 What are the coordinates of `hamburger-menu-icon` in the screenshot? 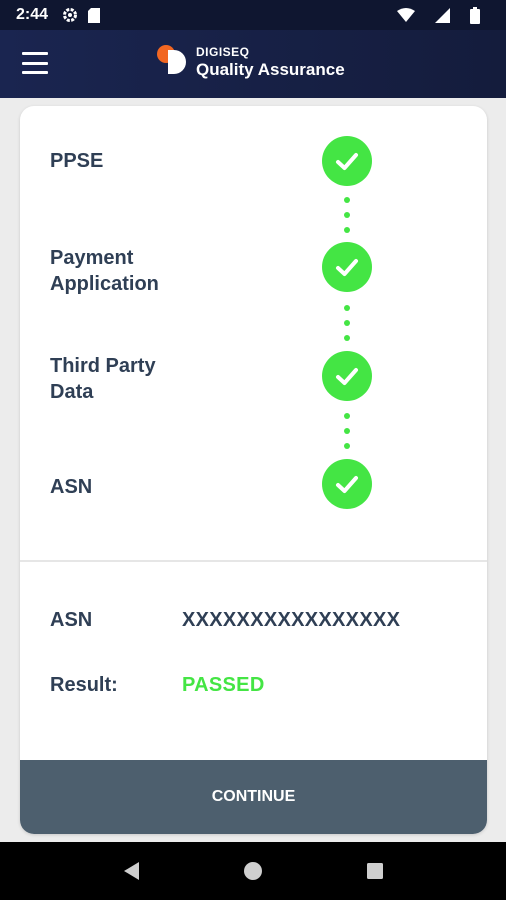 It's located at (35, 63).